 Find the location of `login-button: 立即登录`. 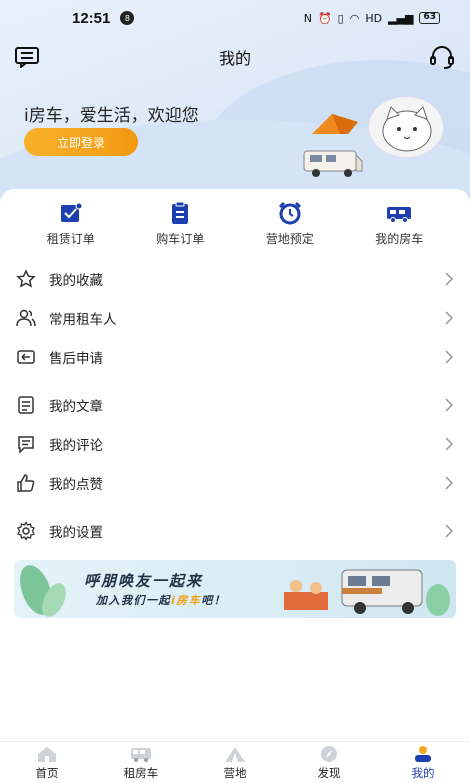

login-button: 立即登录 is located at coordinates (81, 142).